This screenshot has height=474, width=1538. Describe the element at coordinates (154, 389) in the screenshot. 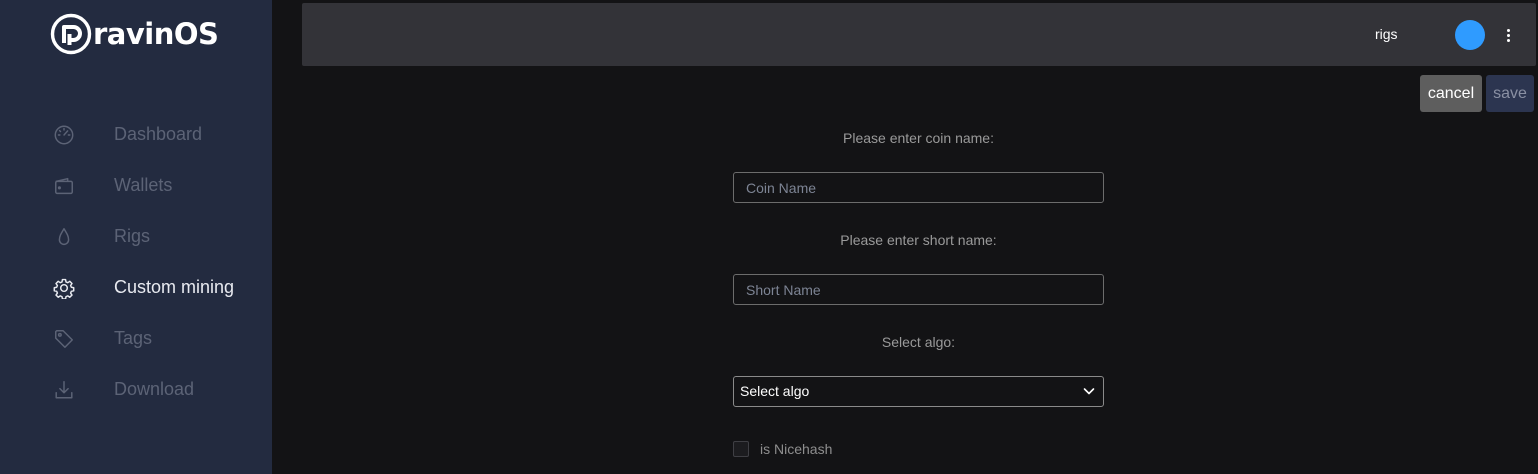

I see `sidebar-item-label: Download` at that location.